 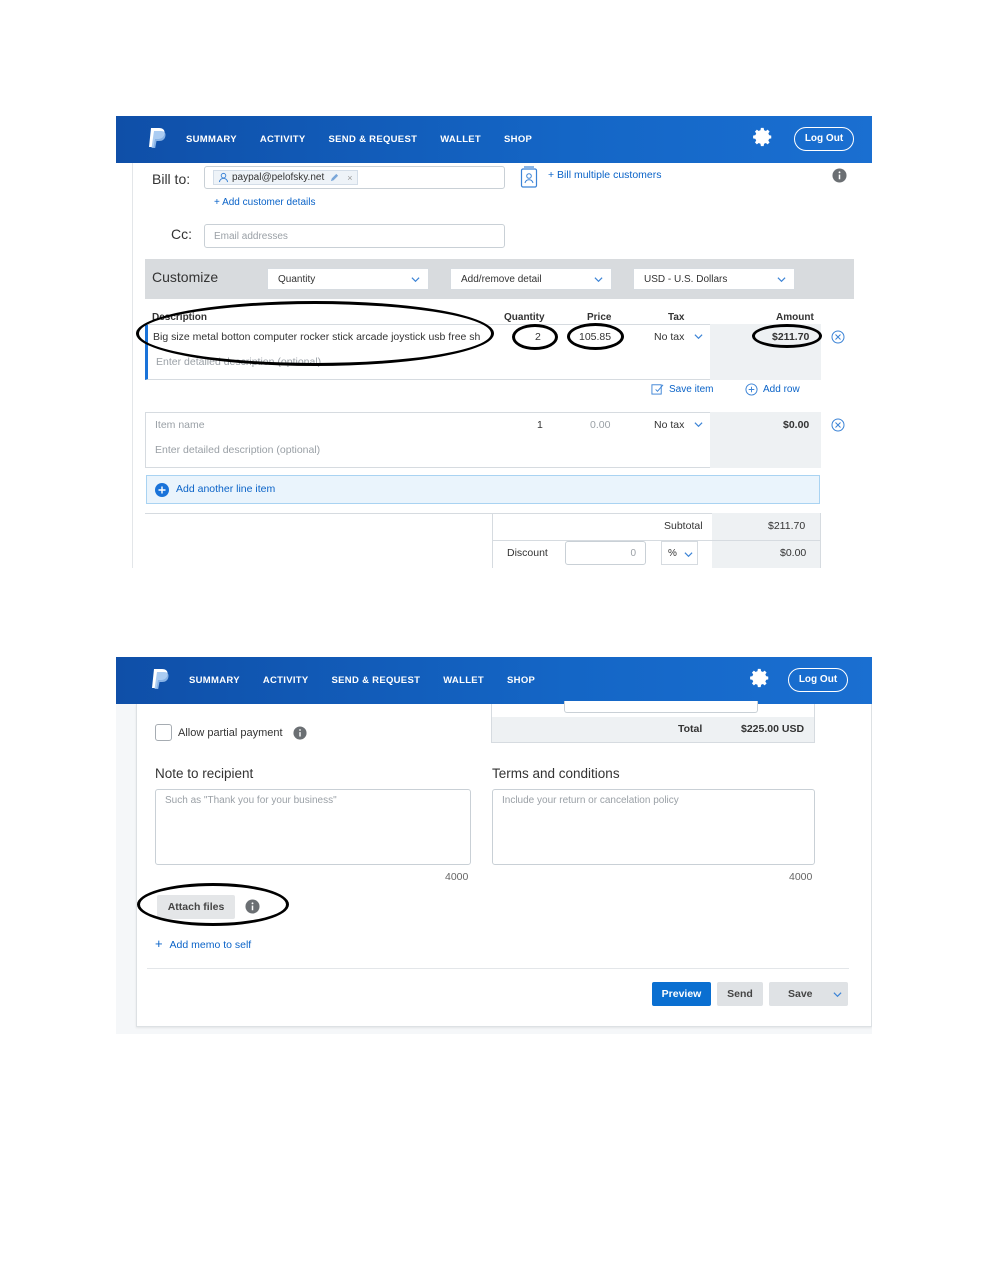 I want to click on note-char-count: 4000, so click(x=457, y=877).